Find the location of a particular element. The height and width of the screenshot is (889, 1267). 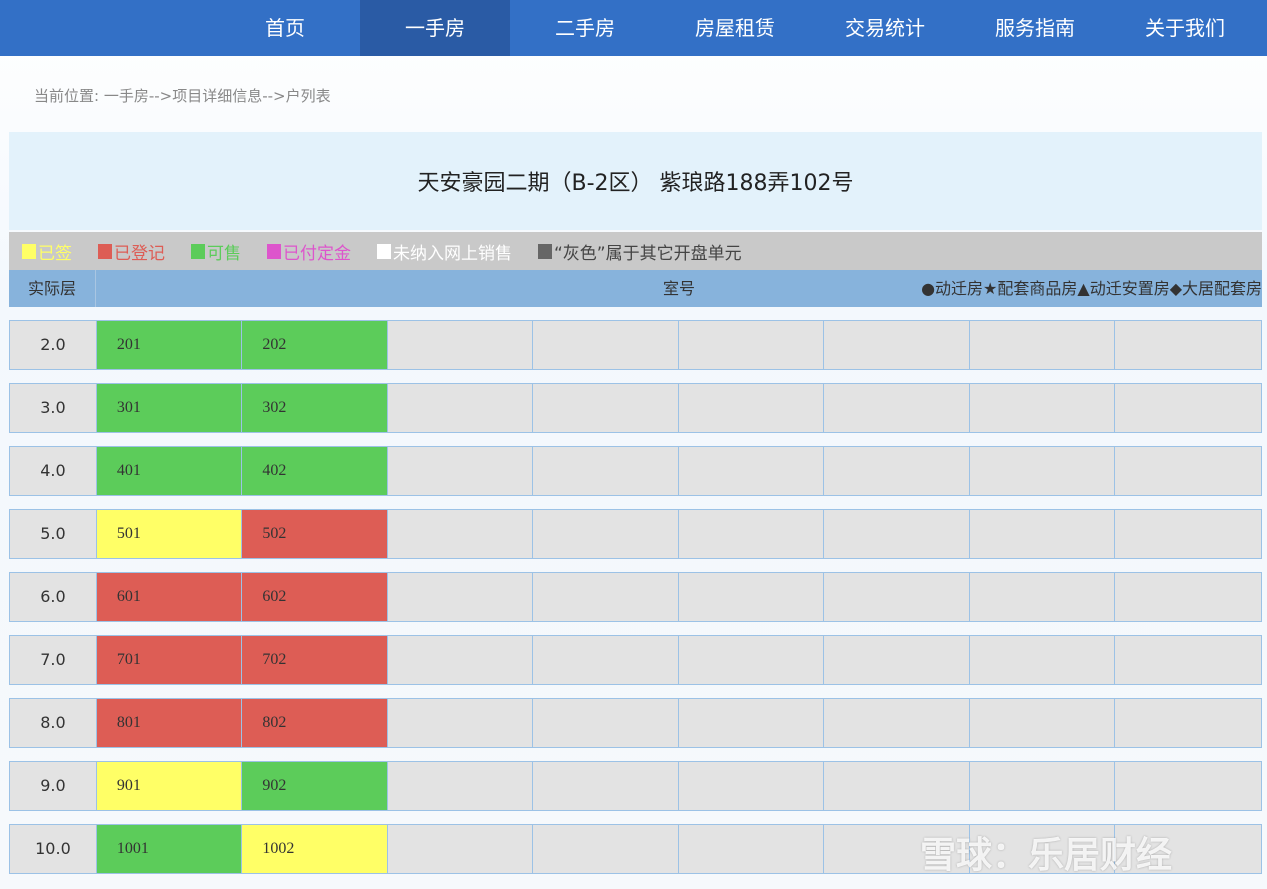

table-row: 9.0 901 902 is located at coordinates (635, 786).